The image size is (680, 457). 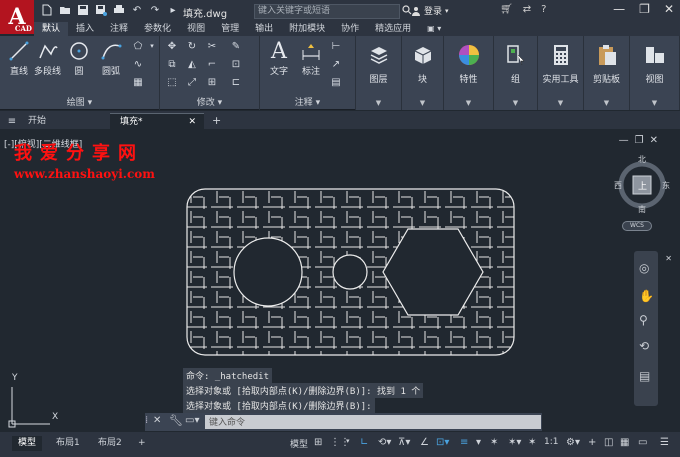 I want to click on cmd-close-icon: ✕, so click(x=157, y=420).